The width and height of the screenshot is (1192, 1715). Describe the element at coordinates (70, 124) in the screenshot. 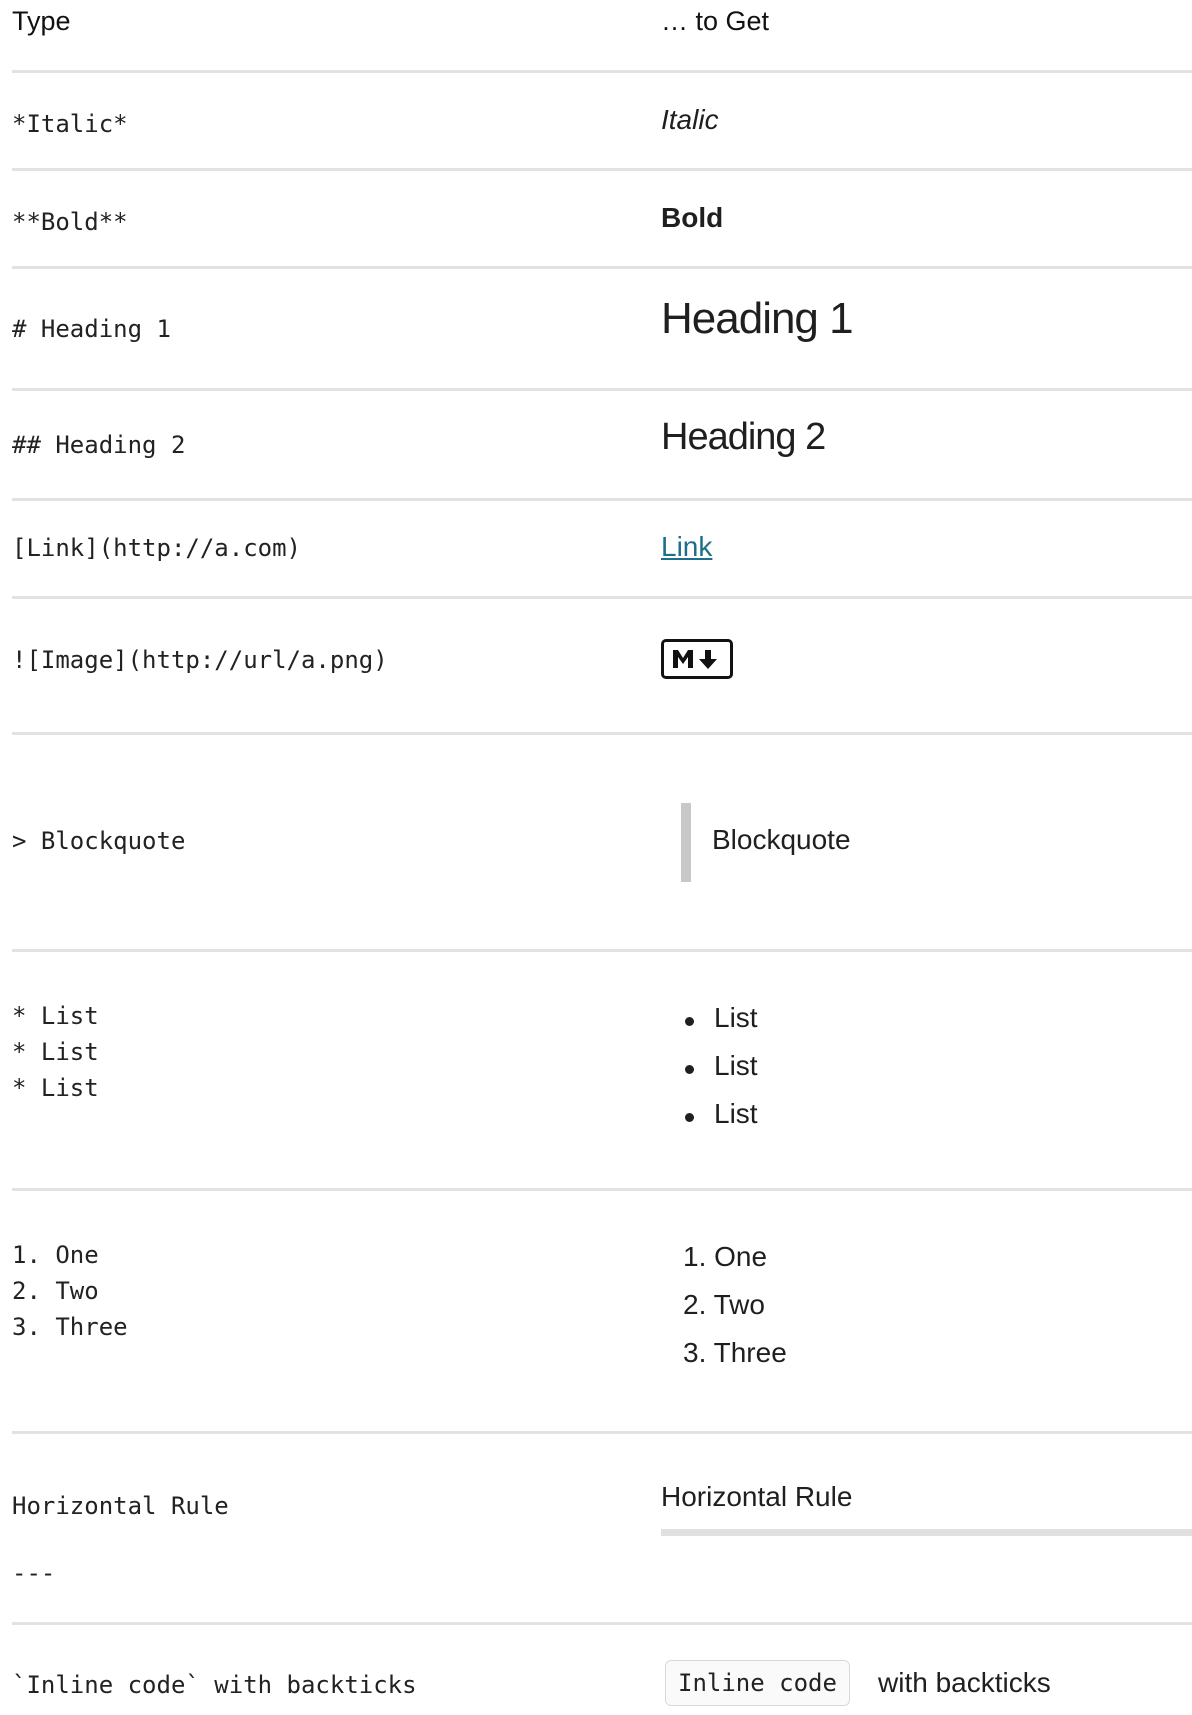

I see `italic-source: *Italic*` at that location.